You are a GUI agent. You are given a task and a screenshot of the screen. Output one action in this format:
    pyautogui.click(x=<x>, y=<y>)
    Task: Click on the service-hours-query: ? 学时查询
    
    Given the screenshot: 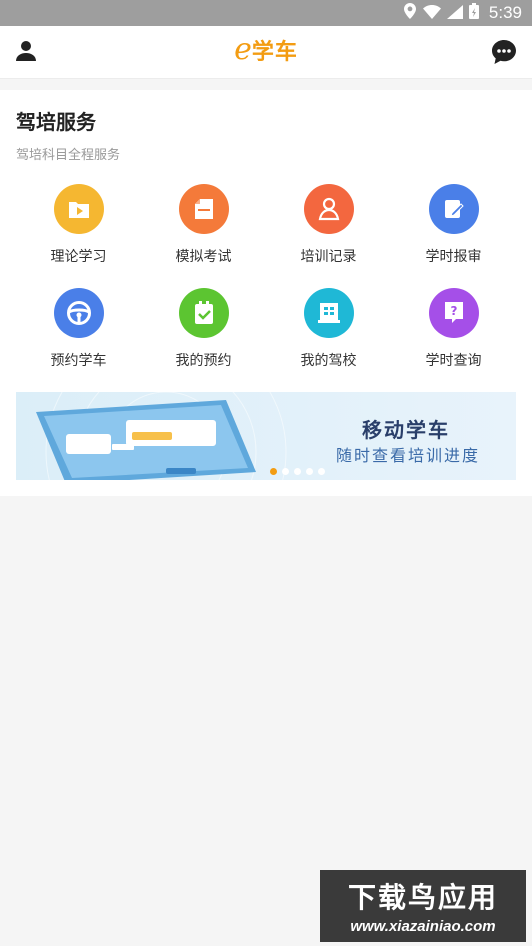 What is the action you would take?
    pyautogui.click(x=453, y=338)
    